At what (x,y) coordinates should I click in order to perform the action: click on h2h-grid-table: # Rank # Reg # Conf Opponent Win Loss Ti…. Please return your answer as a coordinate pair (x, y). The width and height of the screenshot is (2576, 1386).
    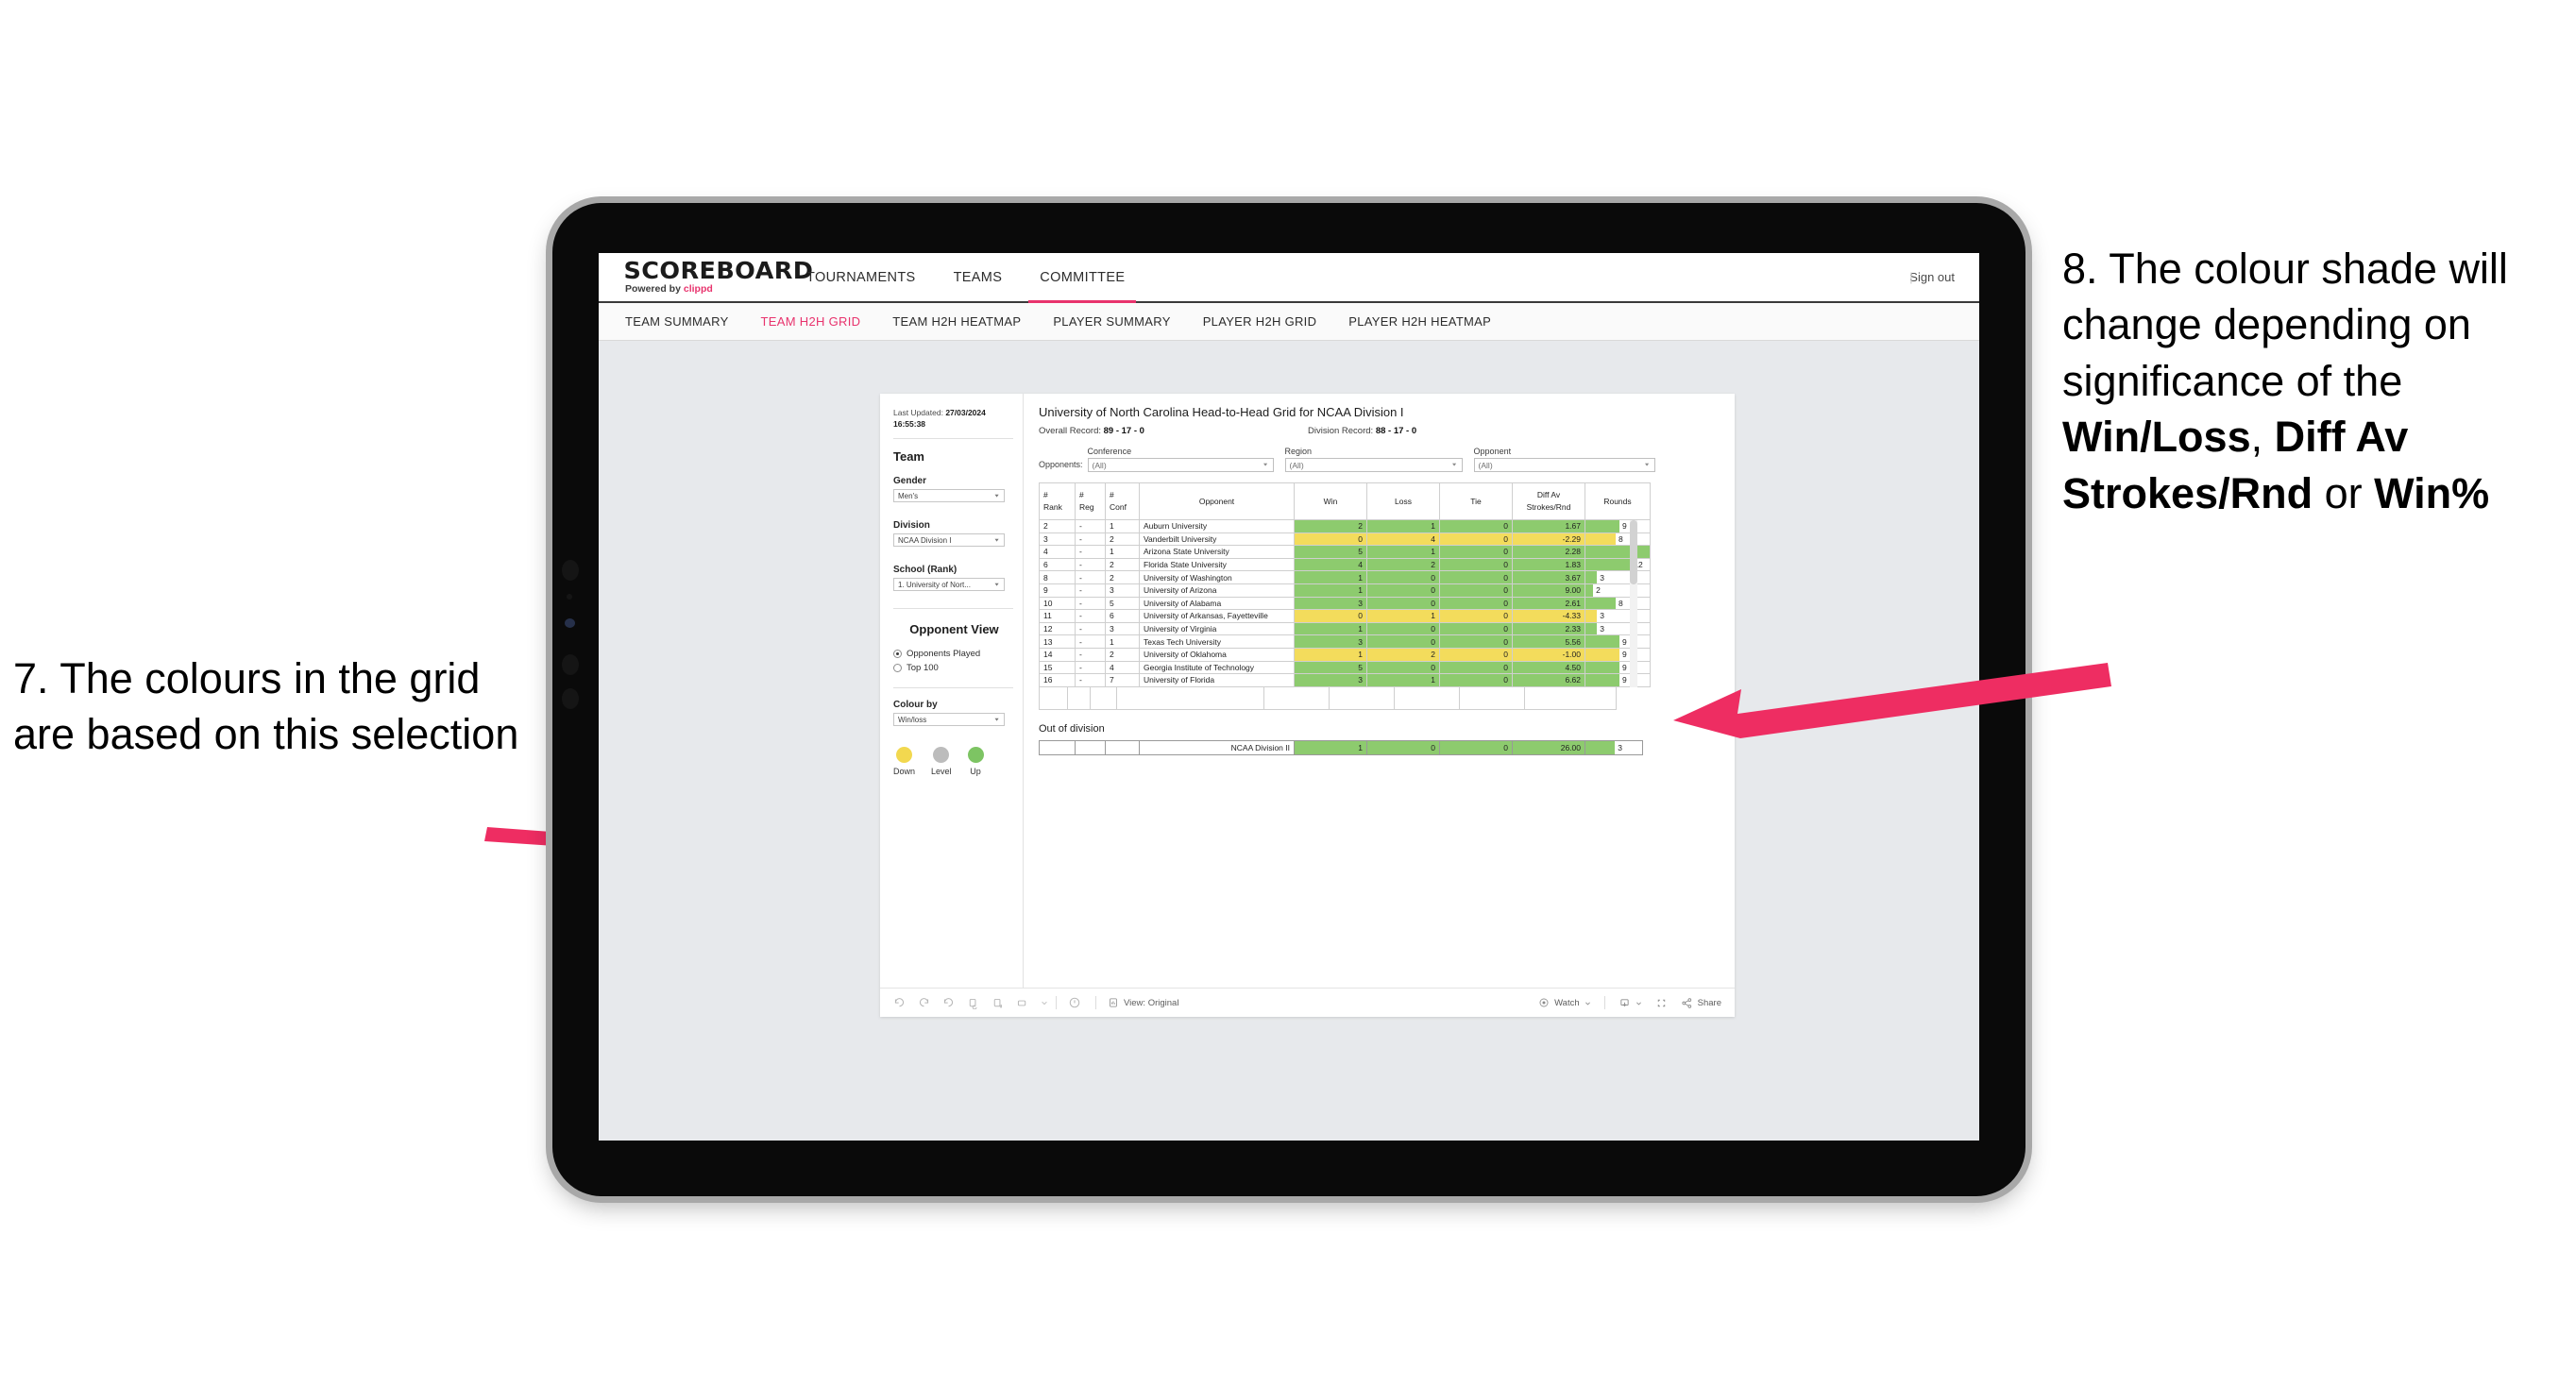
    Looking at the image, I should click on (1345, 584).